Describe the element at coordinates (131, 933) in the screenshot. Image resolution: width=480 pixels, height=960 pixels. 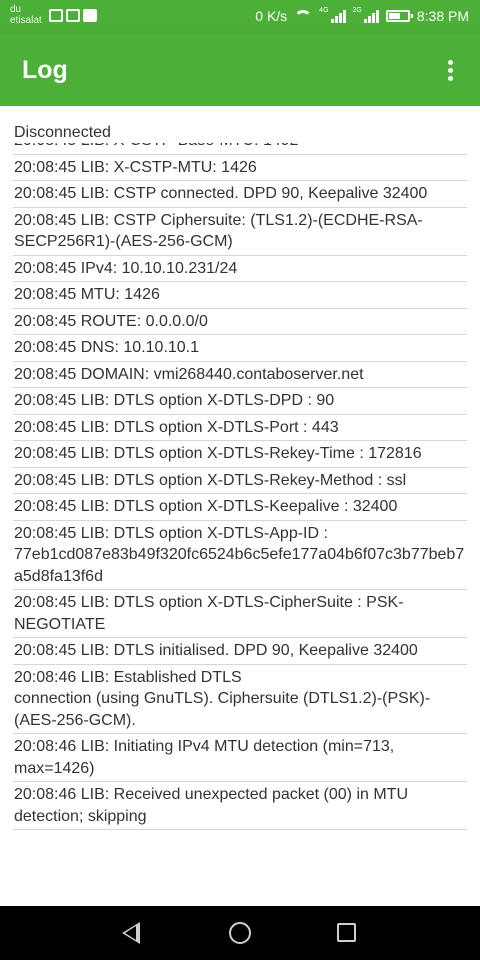
I see `back-icon` at that location.